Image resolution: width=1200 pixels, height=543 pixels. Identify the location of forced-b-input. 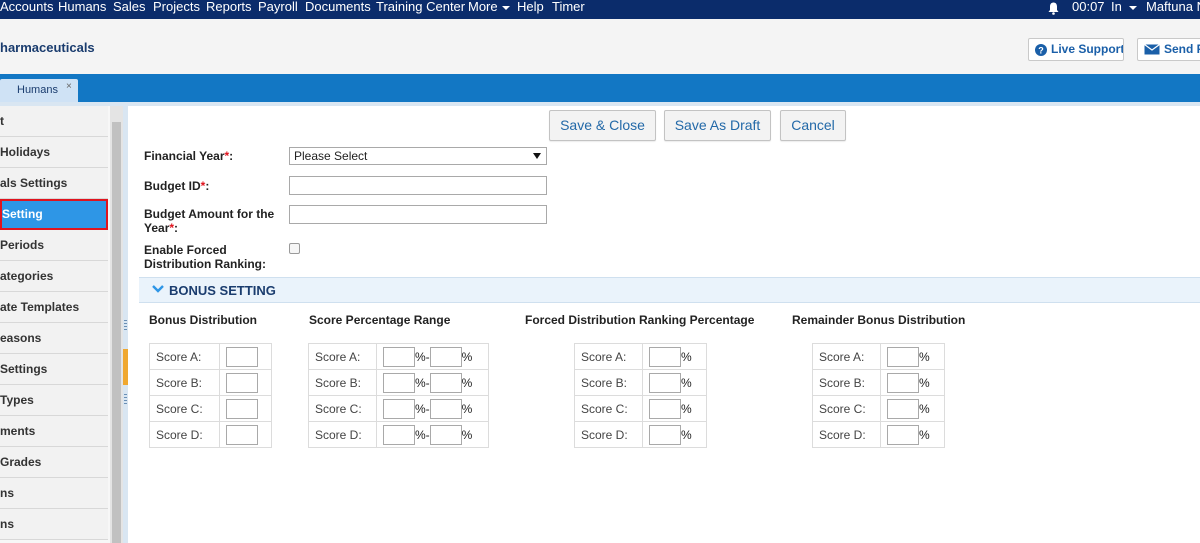
(665, 382).